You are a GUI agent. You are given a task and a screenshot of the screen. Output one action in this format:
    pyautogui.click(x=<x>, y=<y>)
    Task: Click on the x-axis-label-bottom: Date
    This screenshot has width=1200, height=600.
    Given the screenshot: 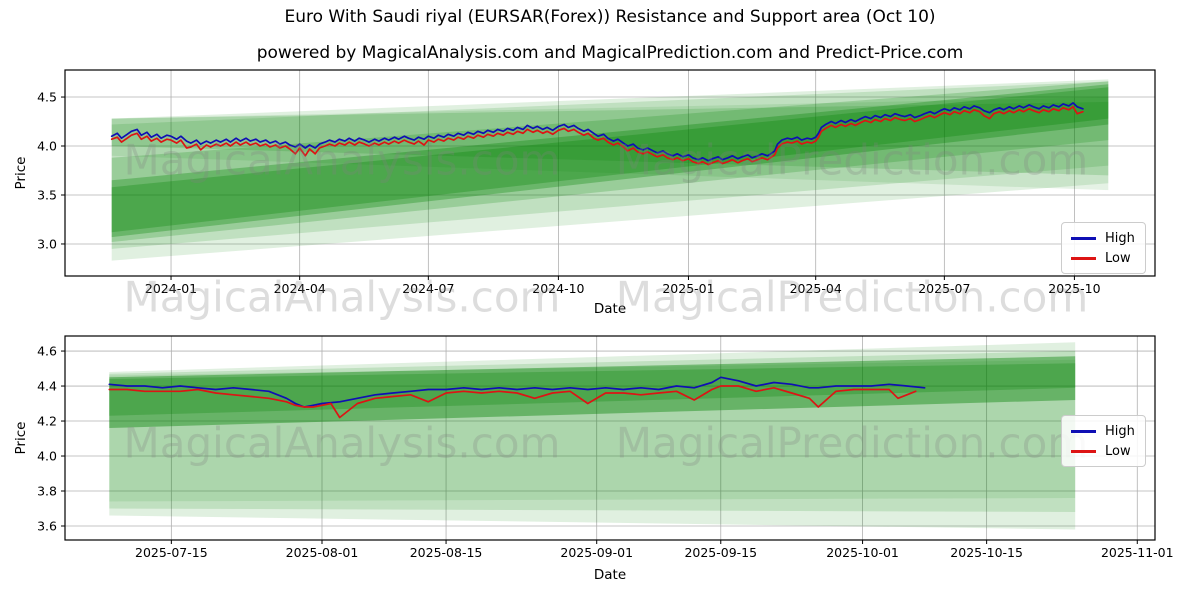 What is the action you would take?
    pyautogui.click(x=610, y=575)
    